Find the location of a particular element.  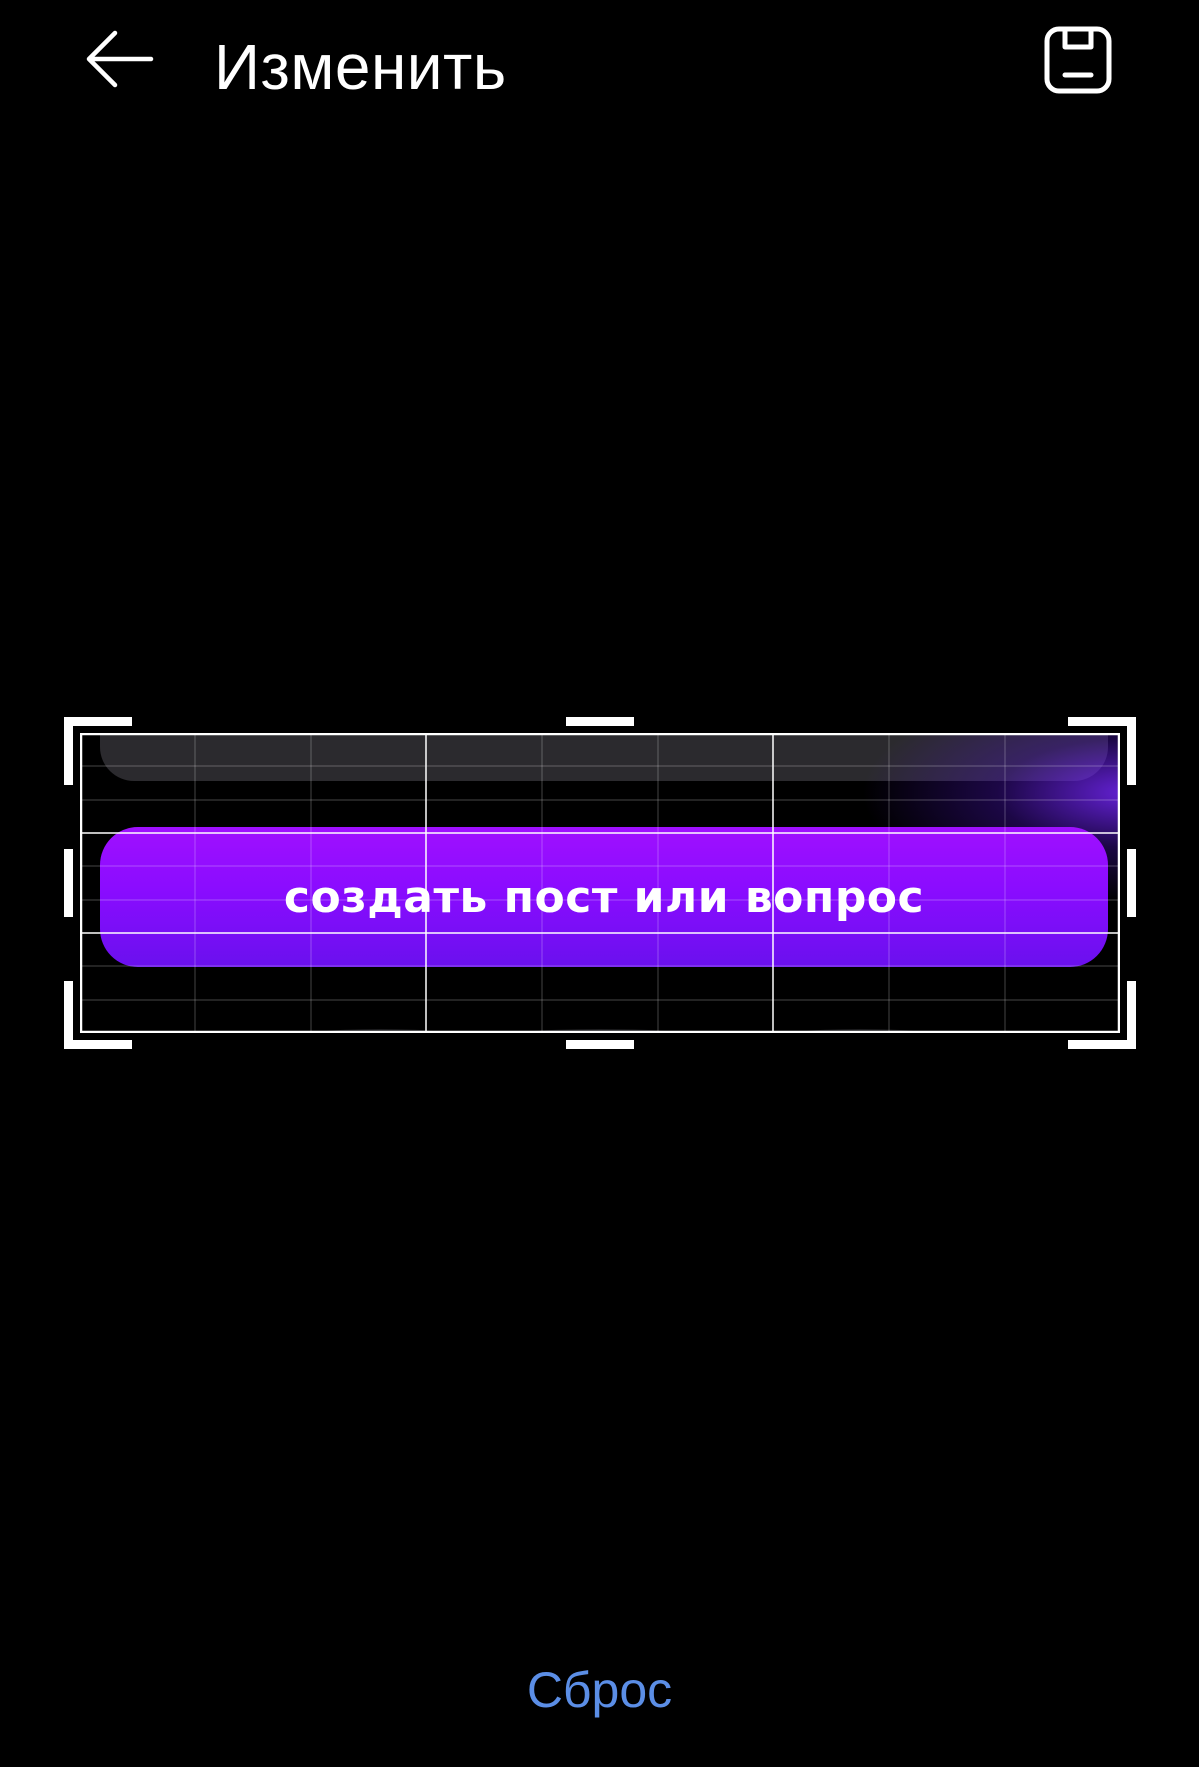

crop-handle-top-left is located at coordinates (98, 751).